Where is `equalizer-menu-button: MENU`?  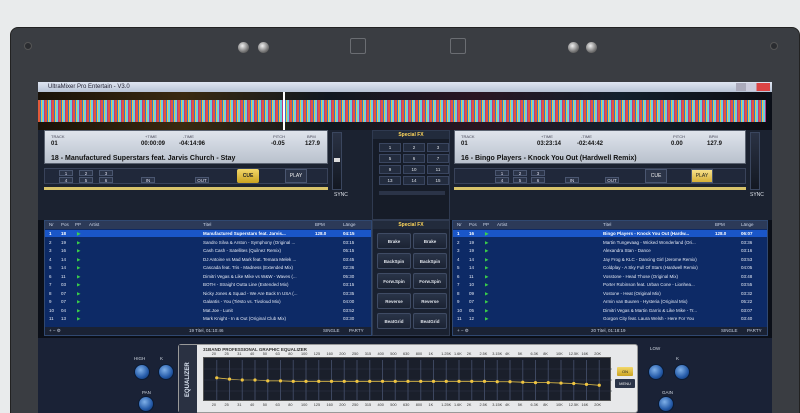
equalizer-menu-button: MENU is located at coordinates (625, 383).